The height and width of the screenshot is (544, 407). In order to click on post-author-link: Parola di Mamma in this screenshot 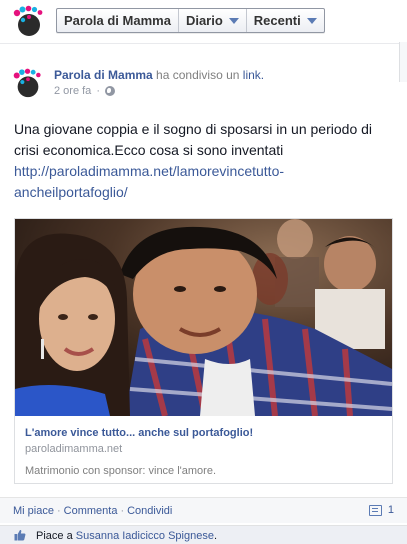, I will do `click(103, 75)`.